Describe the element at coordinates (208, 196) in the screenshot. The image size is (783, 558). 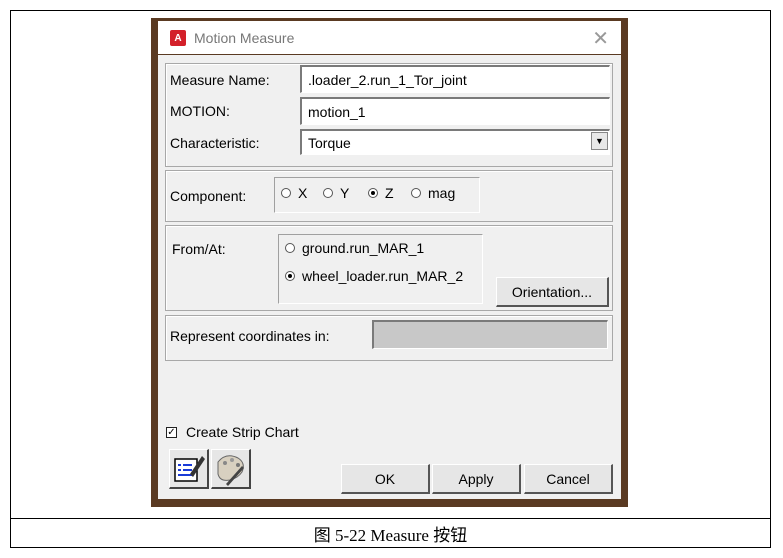
I see `component-label: Component:` at that location.